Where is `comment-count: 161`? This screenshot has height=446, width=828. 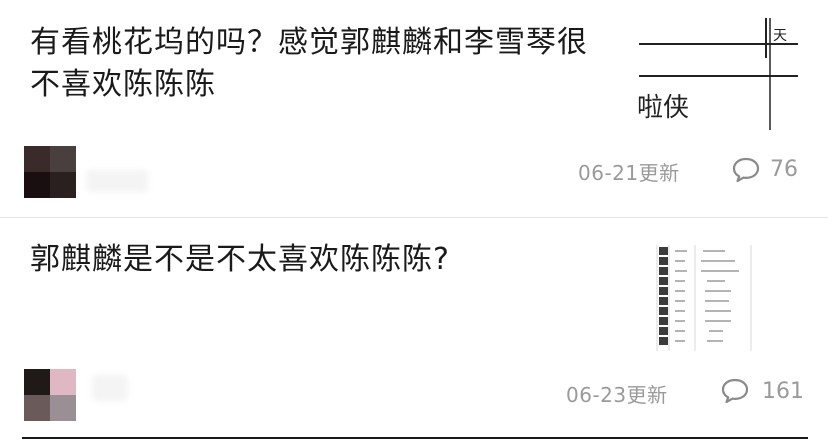
comment-count: 161 is located at coordinates (783, 391).